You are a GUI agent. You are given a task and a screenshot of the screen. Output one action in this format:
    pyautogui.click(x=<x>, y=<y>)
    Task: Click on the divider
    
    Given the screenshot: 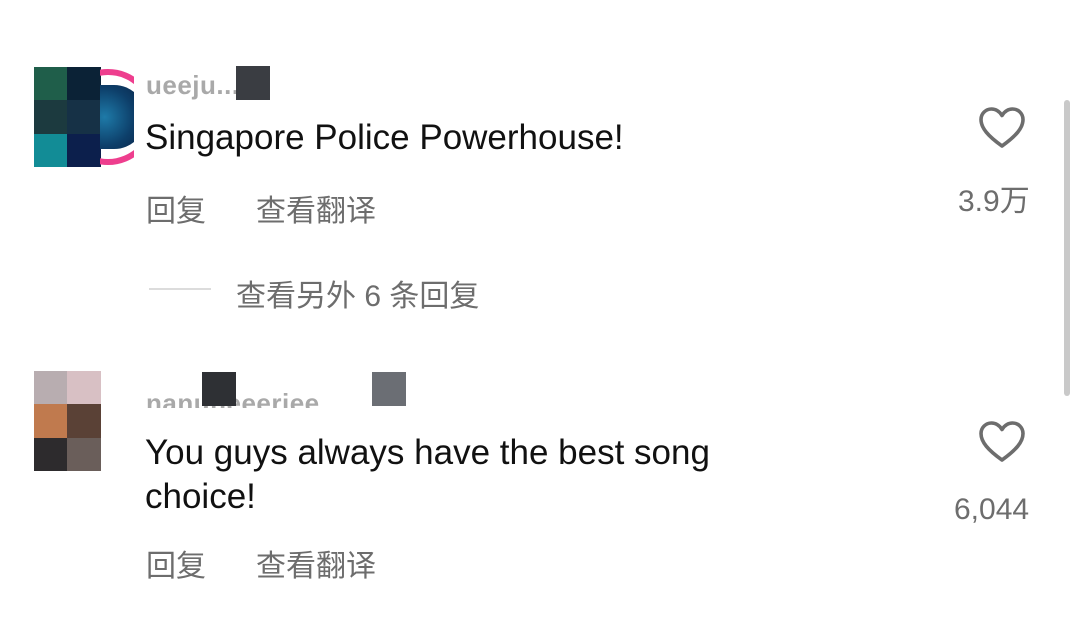 What is the action you would take?
    pyautogui.click(x=180, y=289)
    